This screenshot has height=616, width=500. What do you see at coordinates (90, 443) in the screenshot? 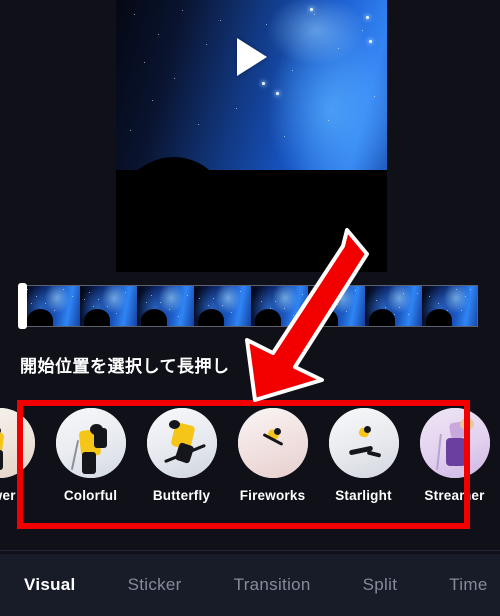
I see `skier-colorful-thumb` at bounding box center [90, 443].